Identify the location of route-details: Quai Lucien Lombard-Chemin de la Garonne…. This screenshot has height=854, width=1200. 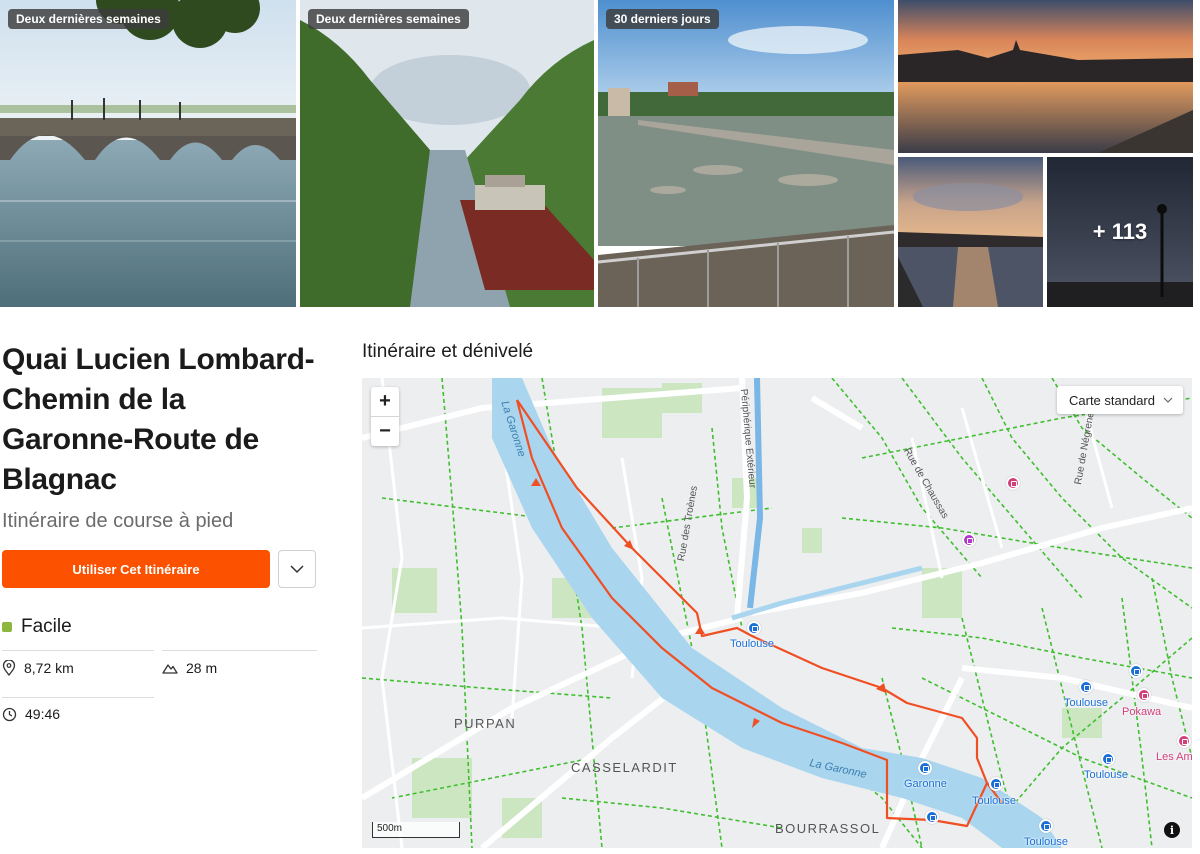
(162, 540).